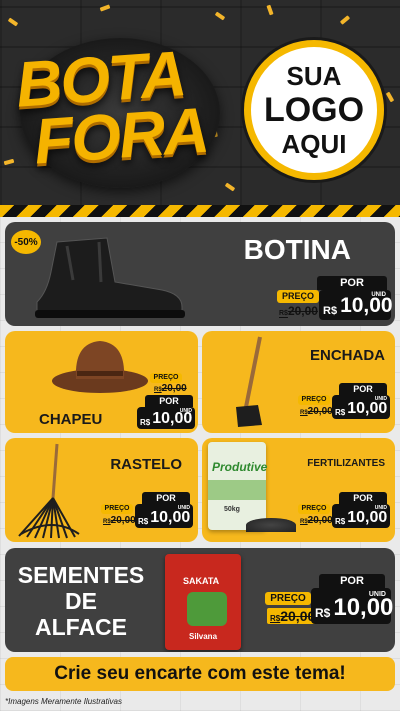 Image resolution: width=400 pixels, height=711 pixels. What do you see at coordinates (347, 355) in the screenshot?
I see `product-name: ENCHADA` at bounding box center [347, 355].